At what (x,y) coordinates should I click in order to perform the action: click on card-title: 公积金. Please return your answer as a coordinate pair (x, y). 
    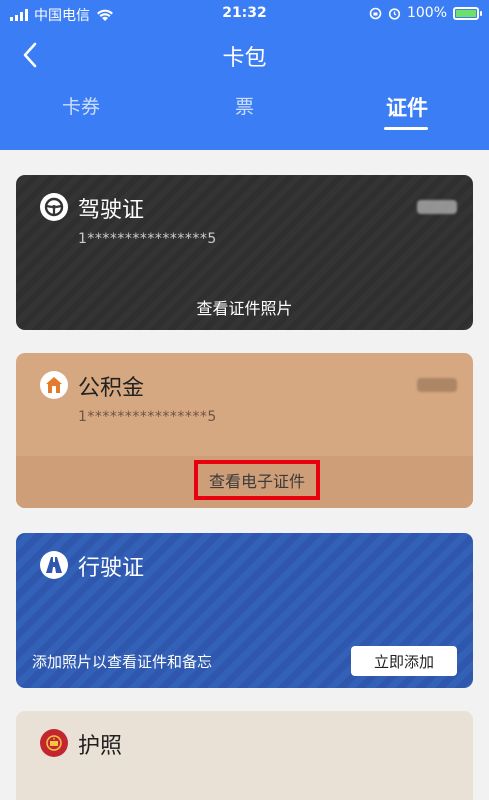
    Looking at the image, I should click on (111, 388).